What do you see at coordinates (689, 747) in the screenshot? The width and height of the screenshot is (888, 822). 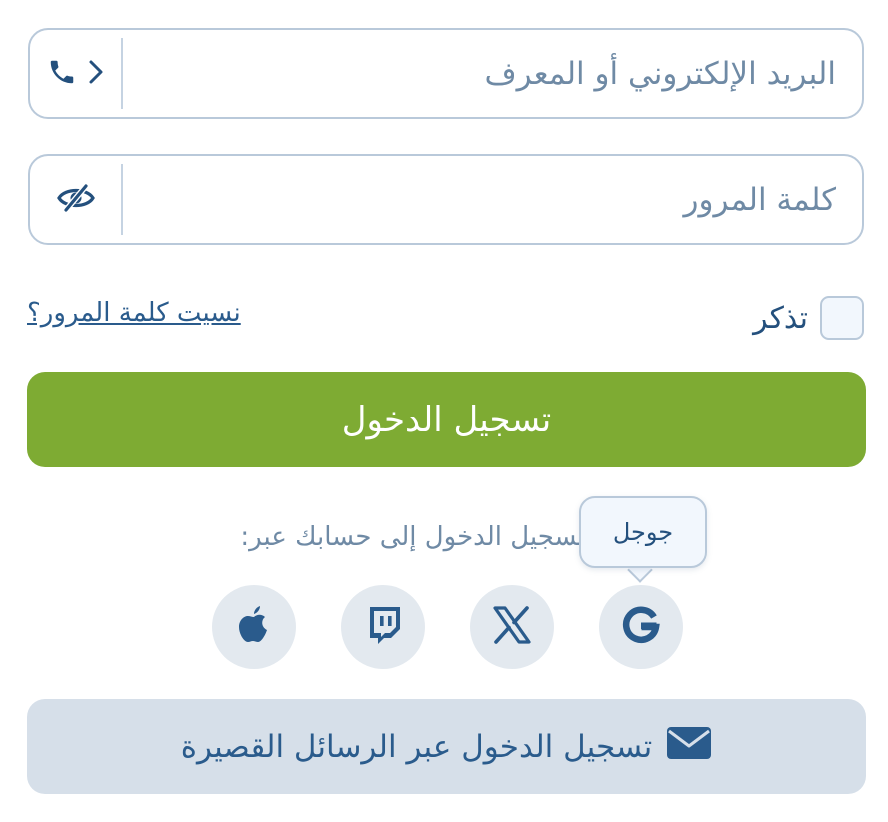 I see `envelope-icon` at bounding box center [689, 747].